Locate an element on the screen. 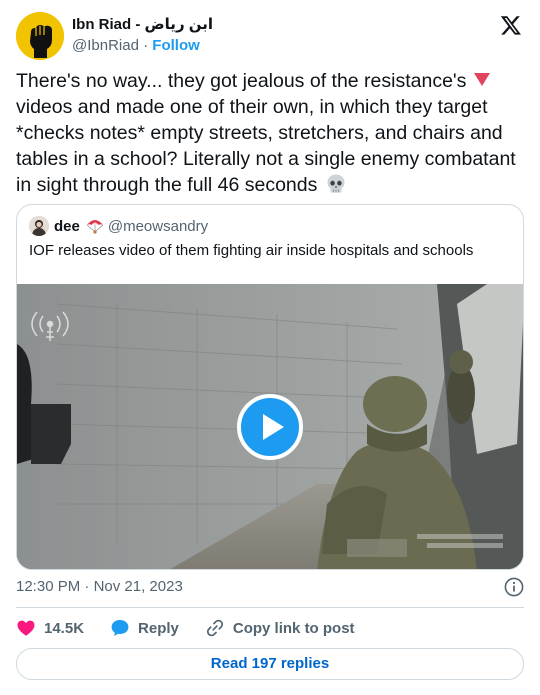 The height and width of the screenshot is (695, 540). heart-icon is located at coordinates (26, 628).